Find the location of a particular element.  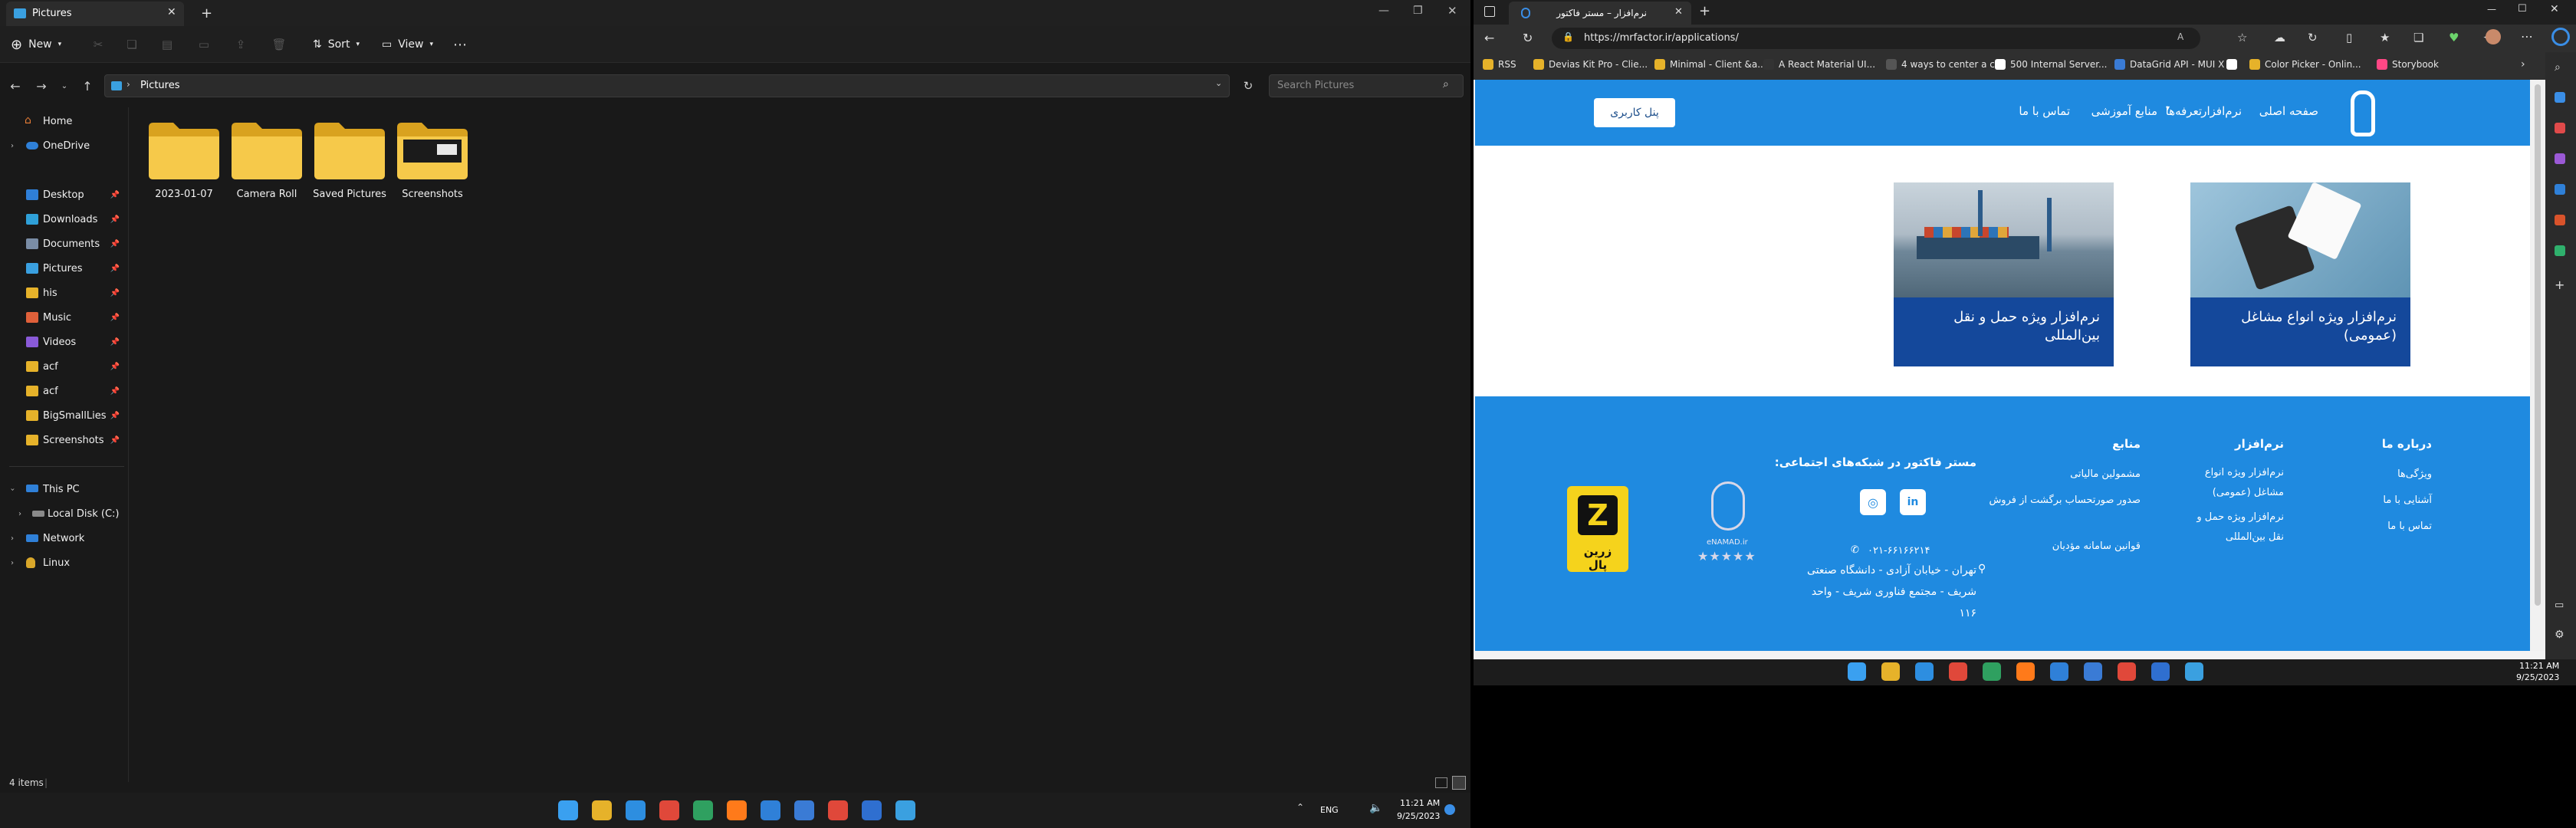

nav-menu-item: تعرفه‌ها is located at coordinates (2184, 111).